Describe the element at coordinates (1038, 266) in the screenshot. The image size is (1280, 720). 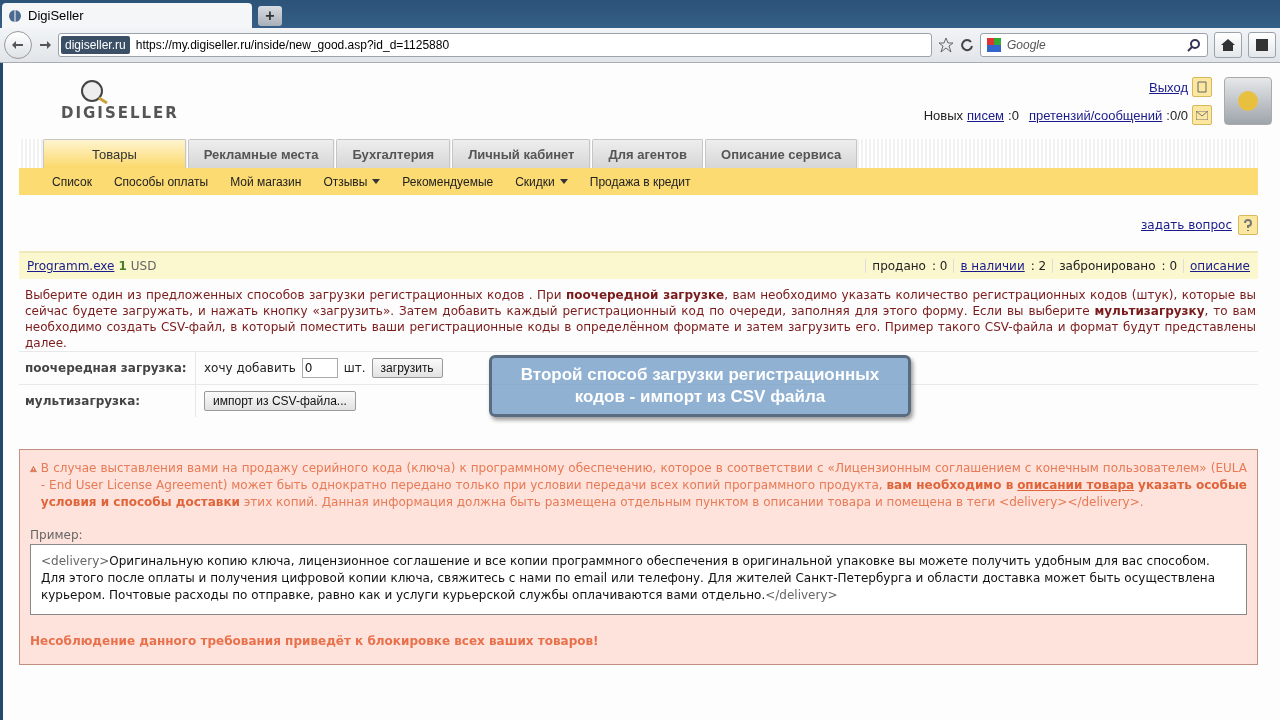
I see `stat-value: : 2` at that location.